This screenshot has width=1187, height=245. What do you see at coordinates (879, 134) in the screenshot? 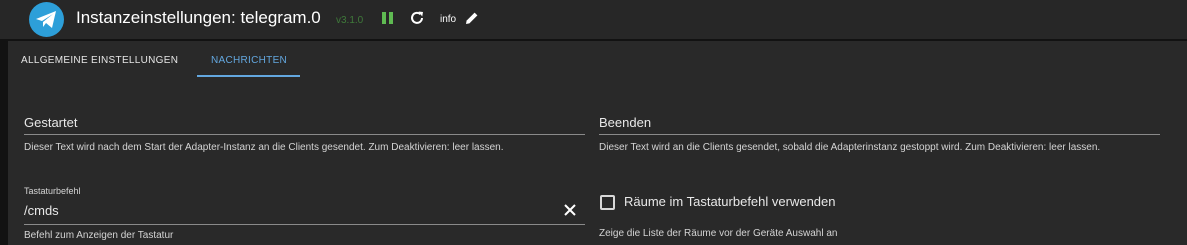
I see `stopped-message-underline` at bounding box center [879, 134].